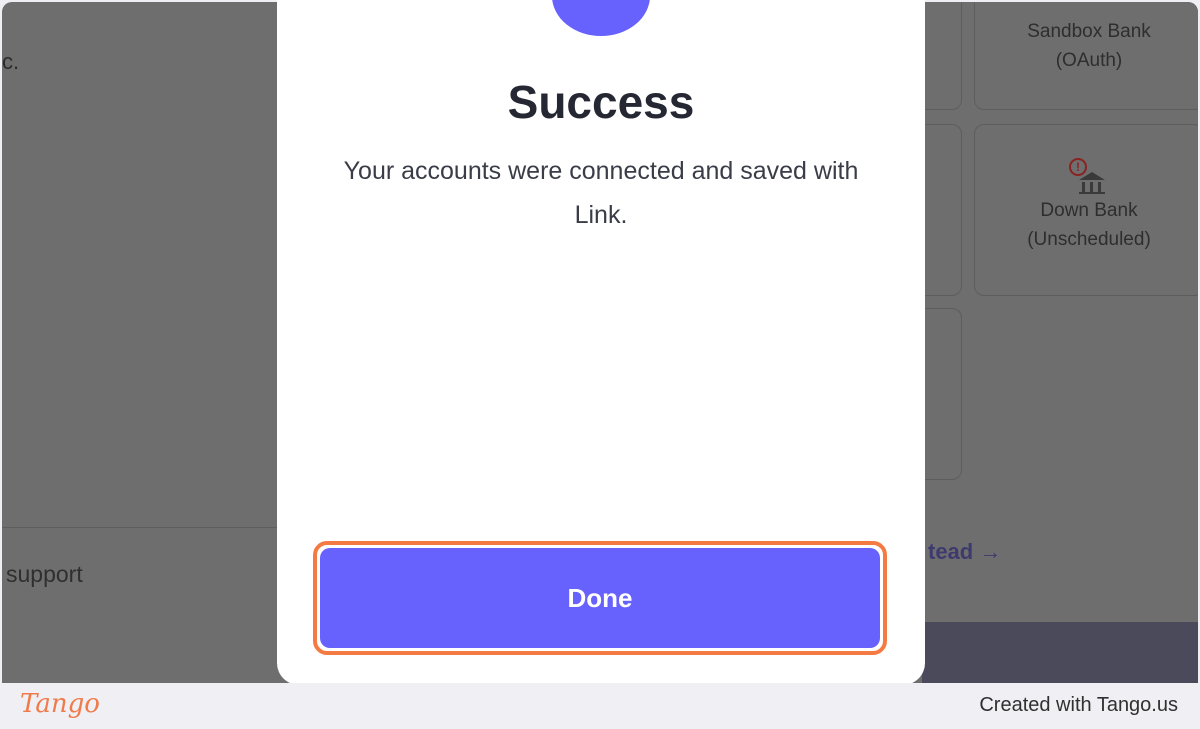 The width and height of the screenshot is (1200, 729). Describe the element at coordinates (1089, 60) in the screenshot. I see `bank-subtitle: (OAuth)` at that location.